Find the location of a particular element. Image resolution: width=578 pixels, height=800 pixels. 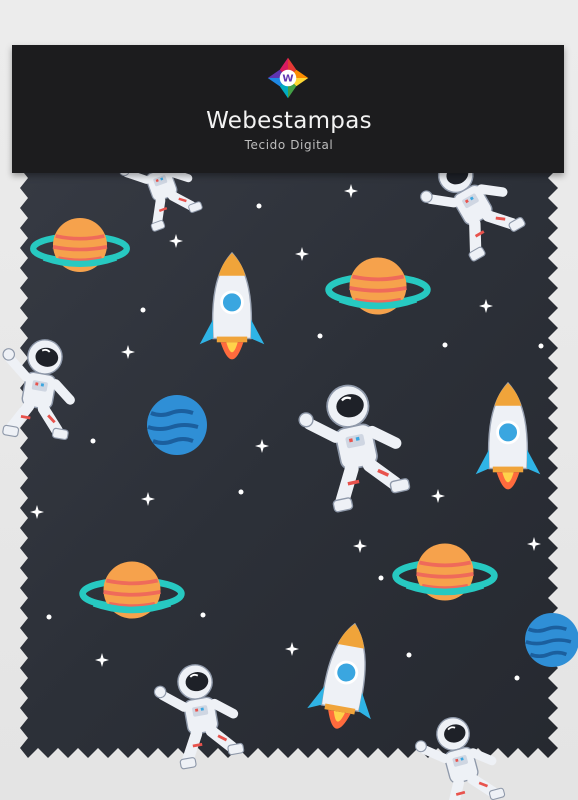

logo-letter: W is located at coordinates (287, 79).